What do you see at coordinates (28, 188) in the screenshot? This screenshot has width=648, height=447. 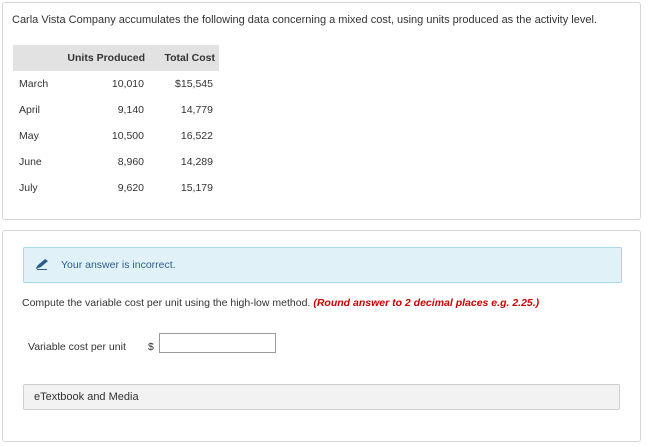 I see `row-month: July` at bounding box center [28, 188].